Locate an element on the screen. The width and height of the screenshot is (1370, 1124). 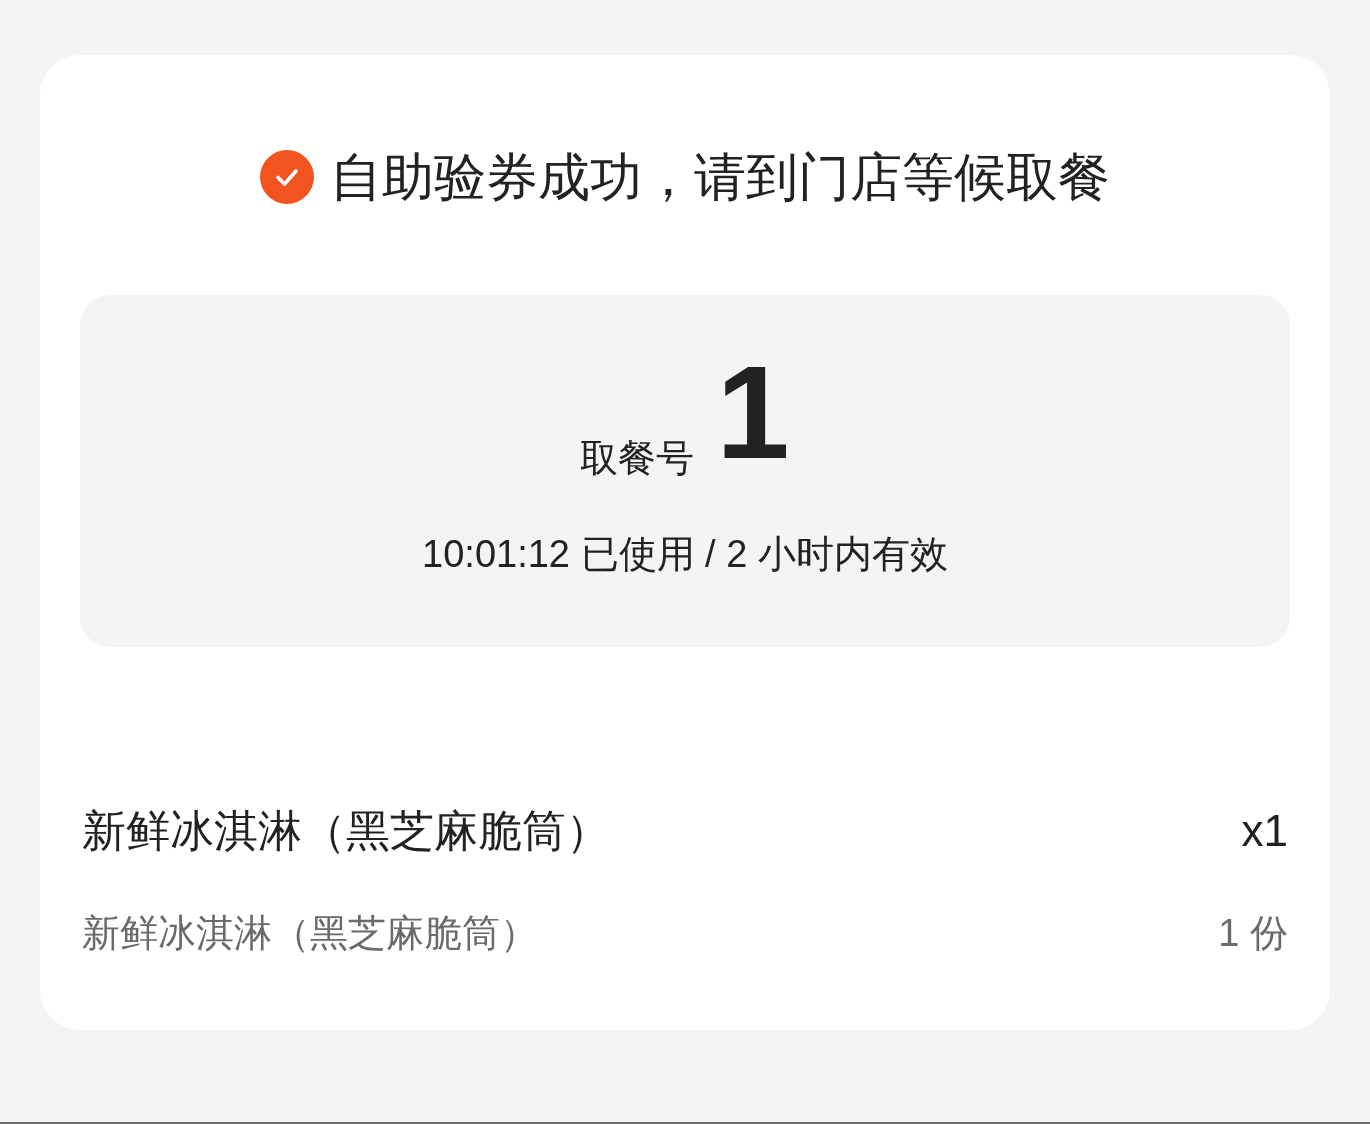
item-name: 新鲜冰淇淋（黑芝麻脆筒） is located at coordinates (346, 831).